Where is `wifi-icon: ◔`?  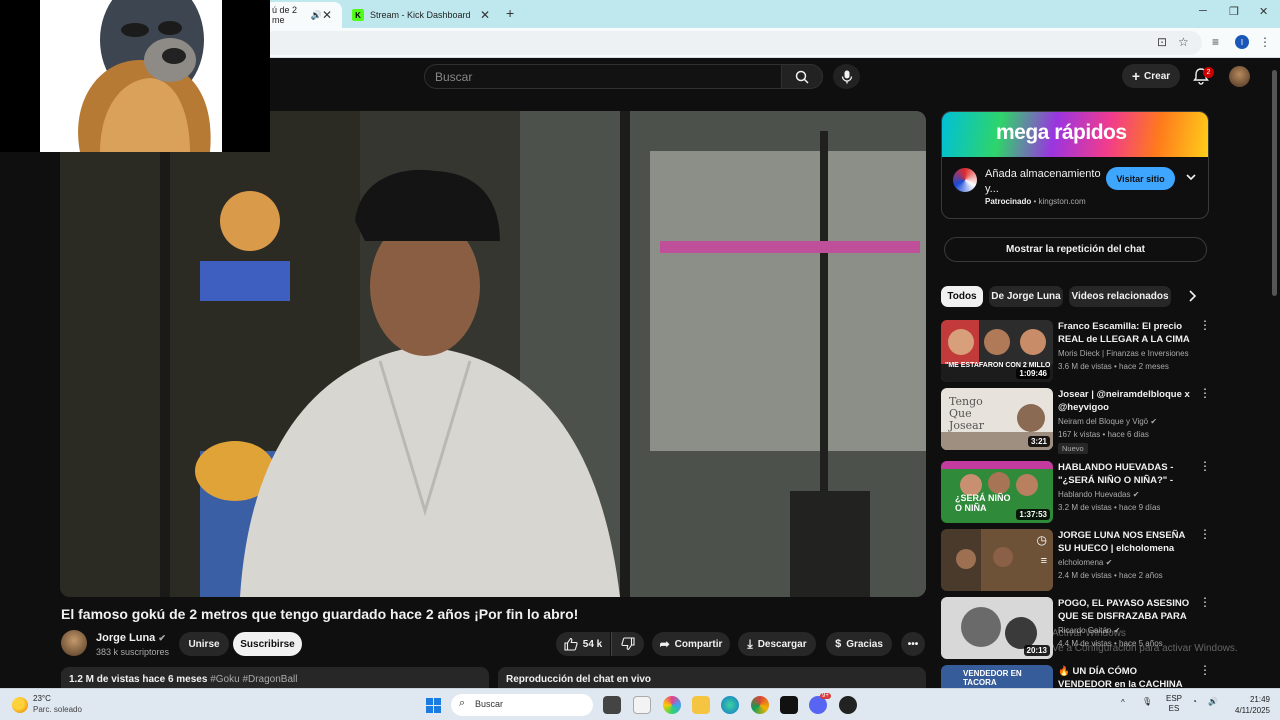
wifi-icon: ◔ is located at coordinates (1194, 701).